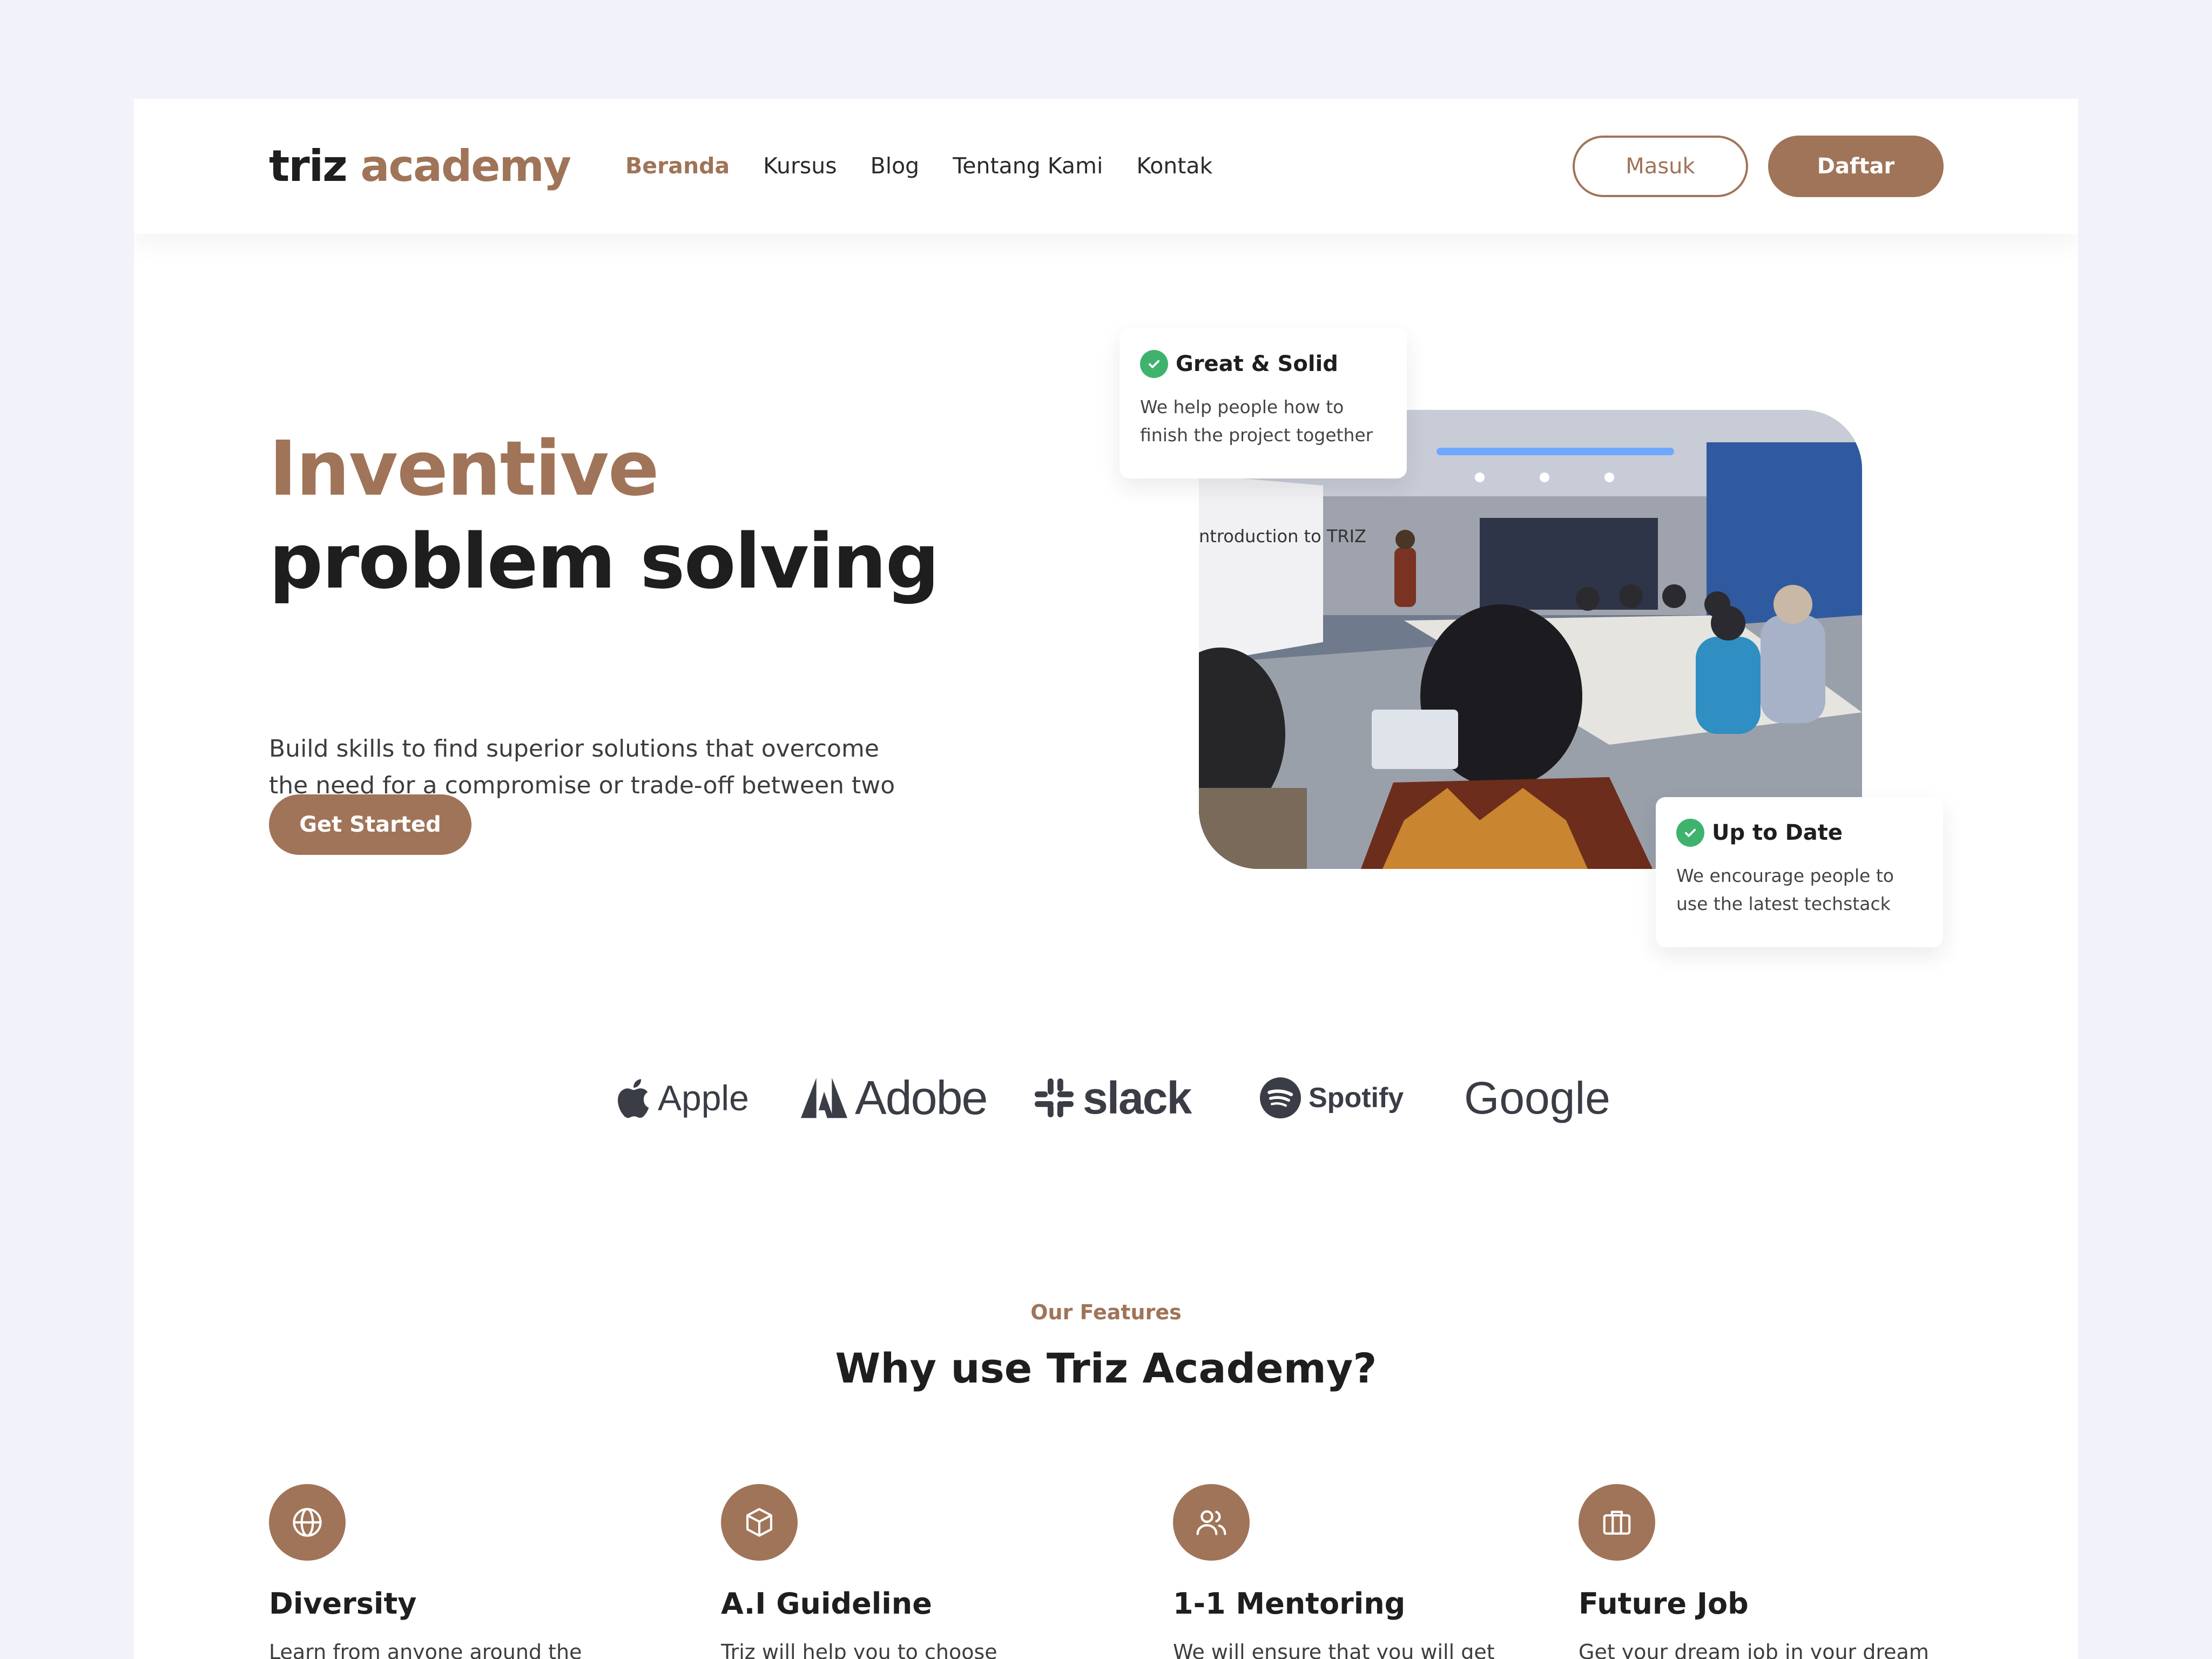 Image resolution: width=2212 pixels, height=1659 pixels. I want to click on brand-name: Apple, so click(703, 1098).